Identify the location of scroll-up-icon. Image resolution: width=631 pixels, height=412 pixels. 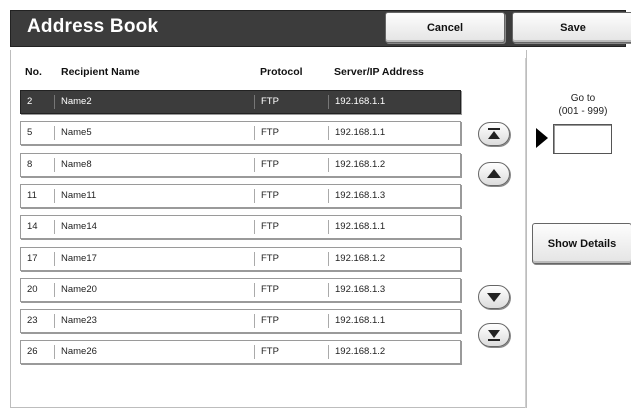
(494, 173).